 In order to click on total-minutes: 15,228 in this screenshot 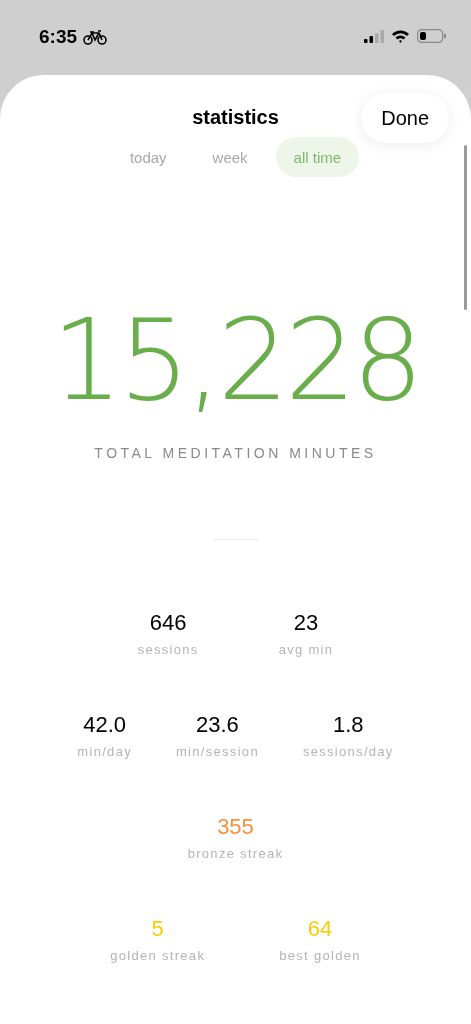, I will do `click(235, 360)`.